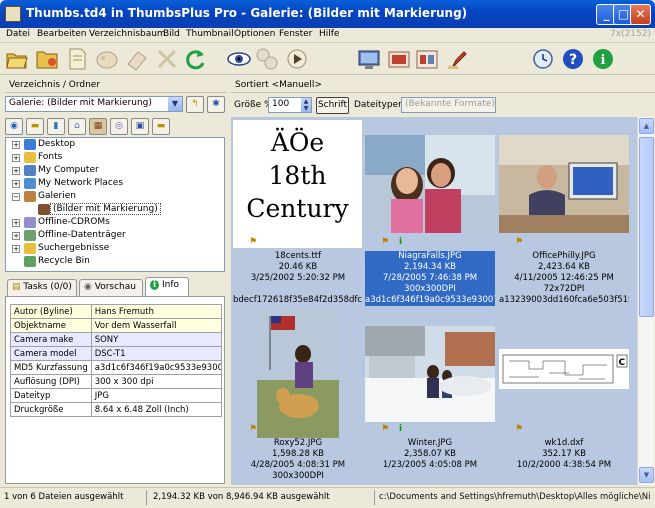  What do you see at coordinates (74, 222) in the screenshot?
I see `tree-label: Offline-CDROMs` at bounding box center [74, 222].